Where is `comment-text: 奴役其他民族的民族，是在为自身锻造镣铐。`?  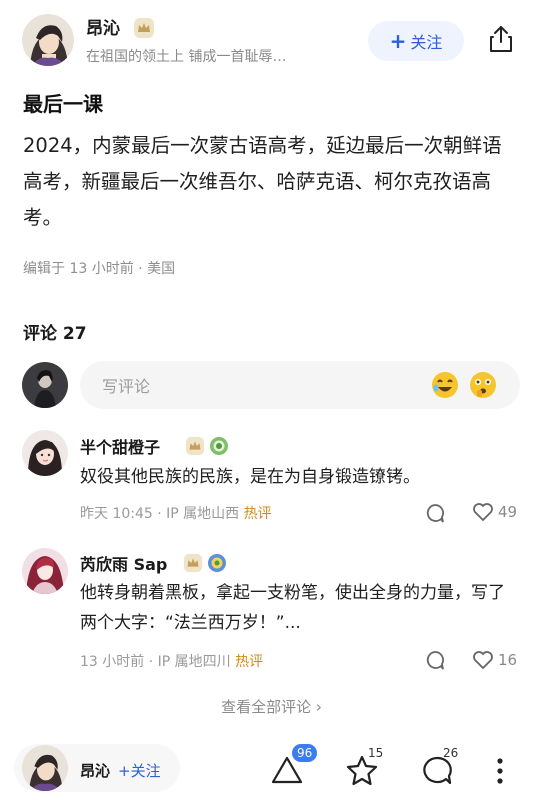 comment-text: 奴役其他民族的民族，是在为自身锻造镣铐。 is located at coordinates (250, 477).